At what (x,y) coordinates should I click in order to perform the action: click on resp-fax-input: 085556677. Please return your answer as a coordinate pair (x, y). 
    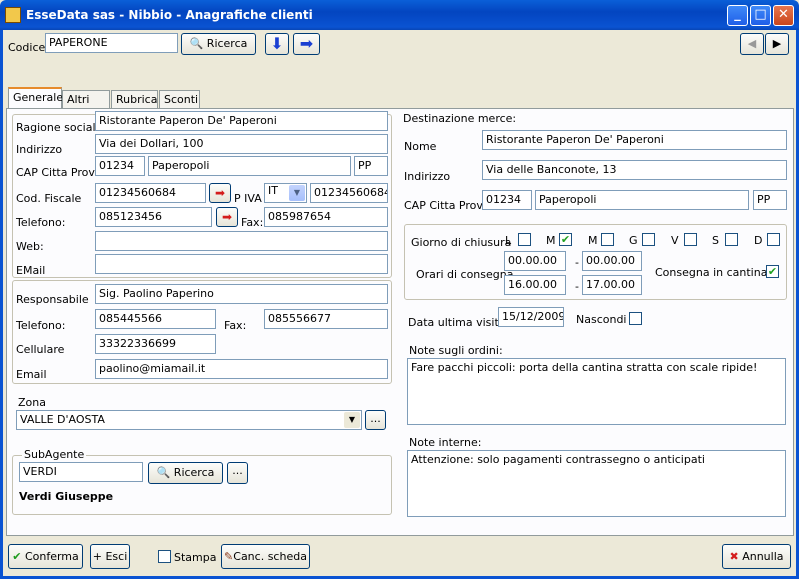
    Looking at the image, I should click on (326, 319).